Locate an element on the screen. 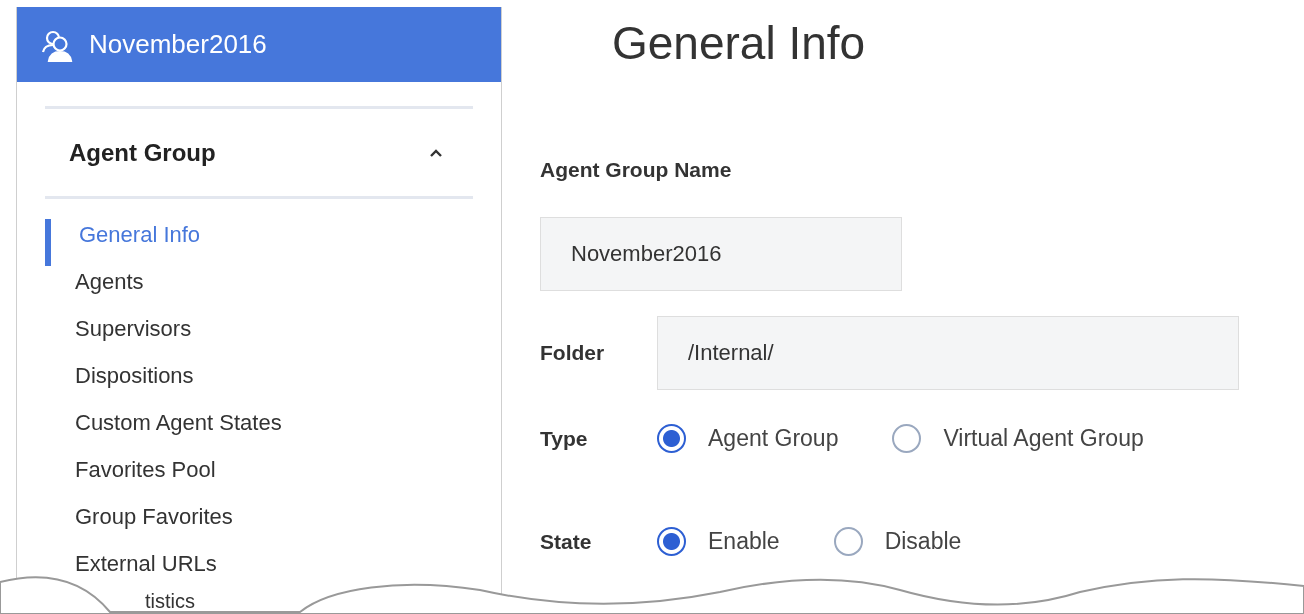  field-label: Folder is located at coordinates (573, 353).